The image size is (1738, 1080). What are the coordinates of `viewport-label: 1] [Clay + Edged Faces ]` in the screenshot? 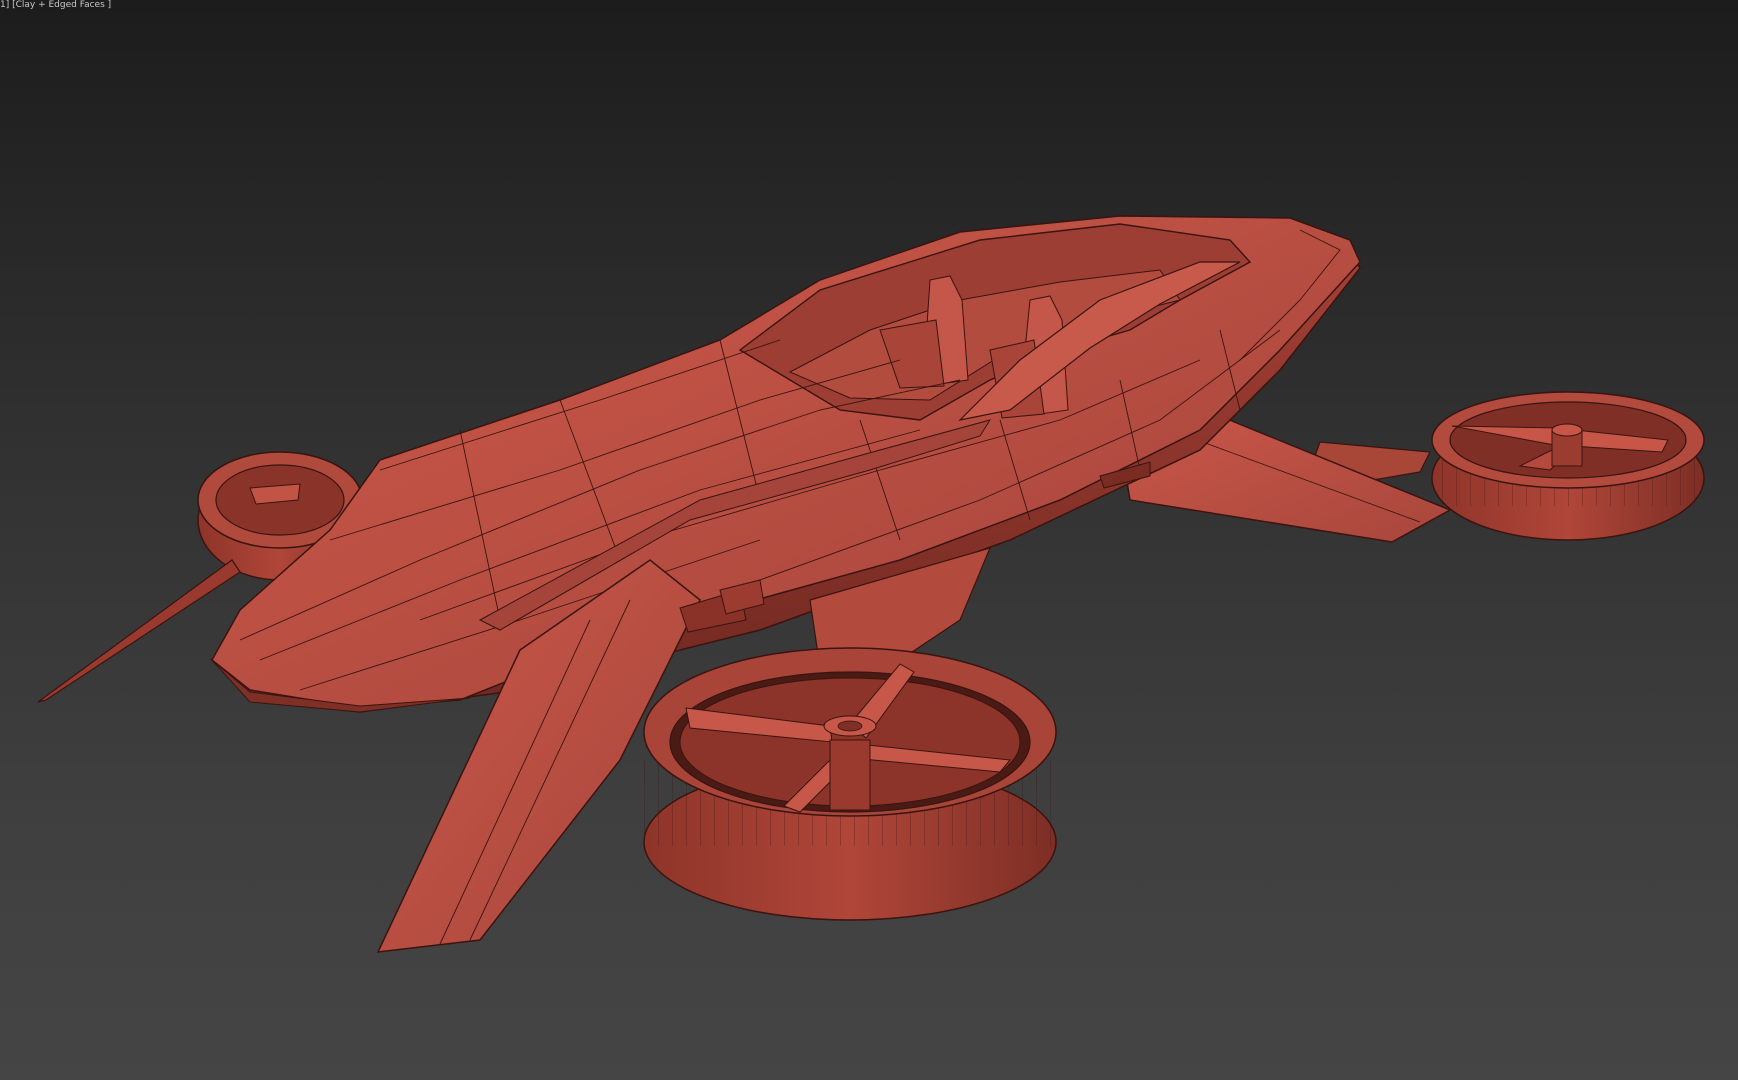 It's located at (55, 6).